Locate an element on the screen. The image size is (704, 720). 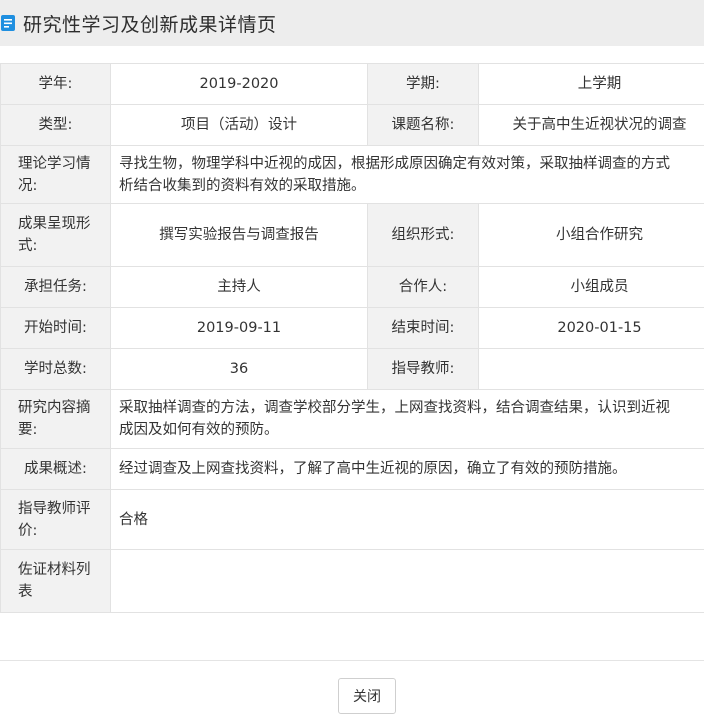
abstract-label: 研究内容摘要: is located at coordinates (55, 419).